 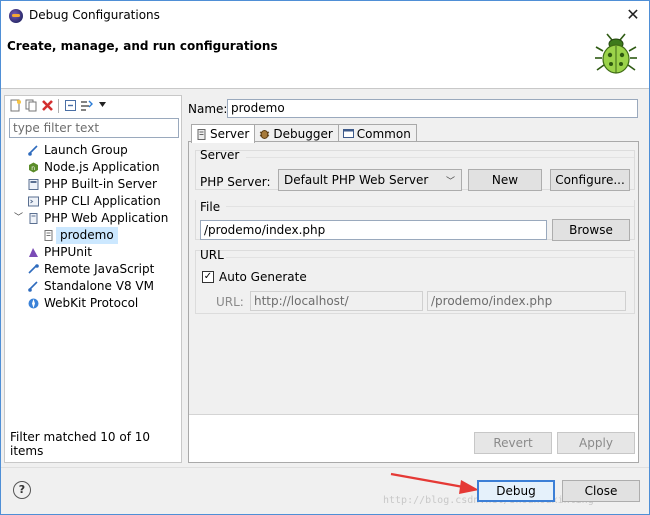 I want to click on tree-item: PHP Built-in Server, so click(x=93, y=184).